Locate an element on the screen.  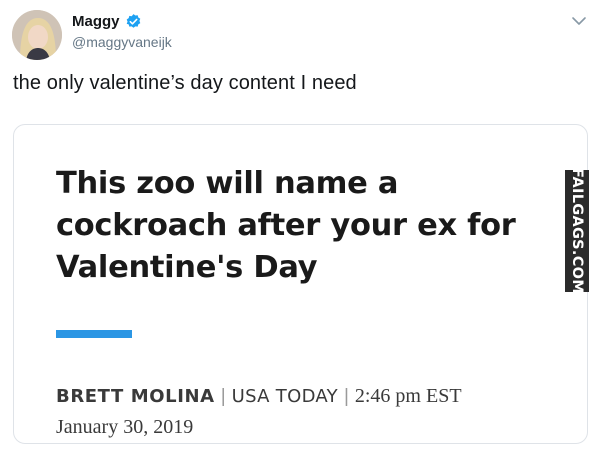
outlet-name: USA TODAY is located at coordinates (284, 396).